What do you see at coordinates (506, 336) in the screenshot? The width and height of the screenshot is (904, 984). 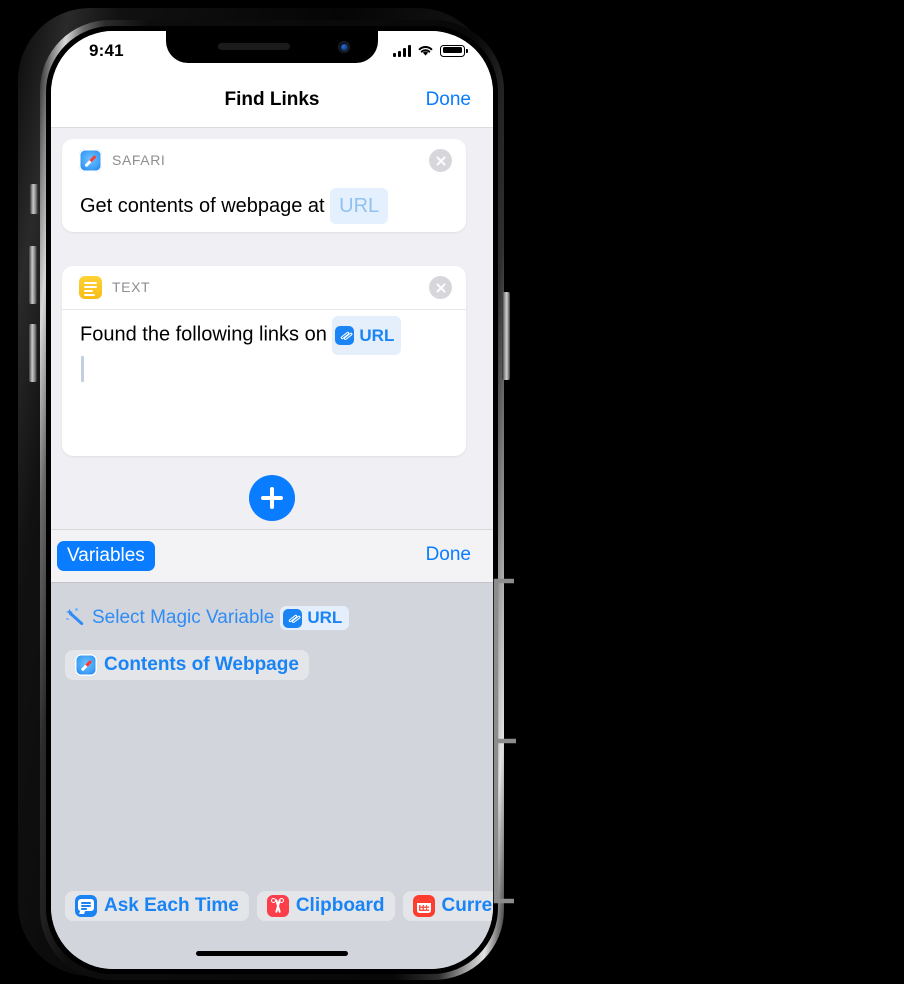 I see `power-button` at bounding box center [506, 336].